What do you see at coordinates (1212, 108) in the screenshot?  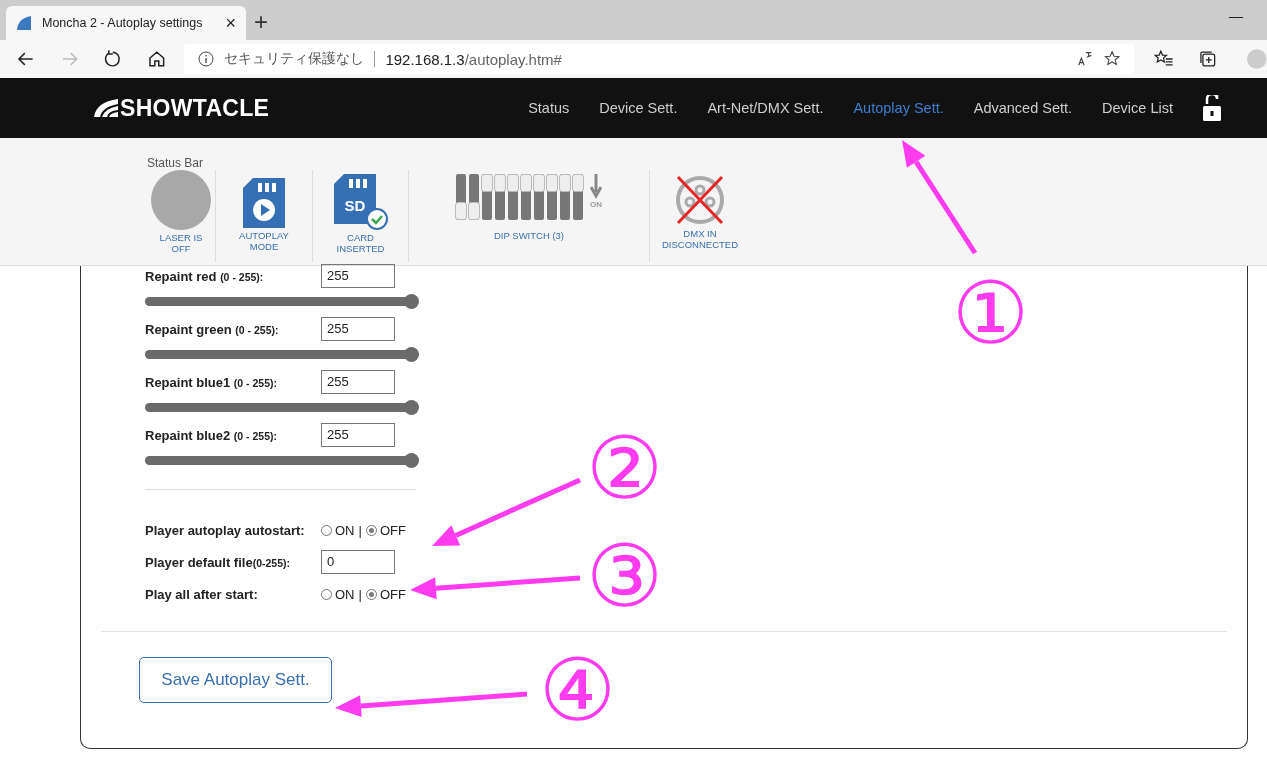 I see `lock-icon` at bounding box center [1212, 108].